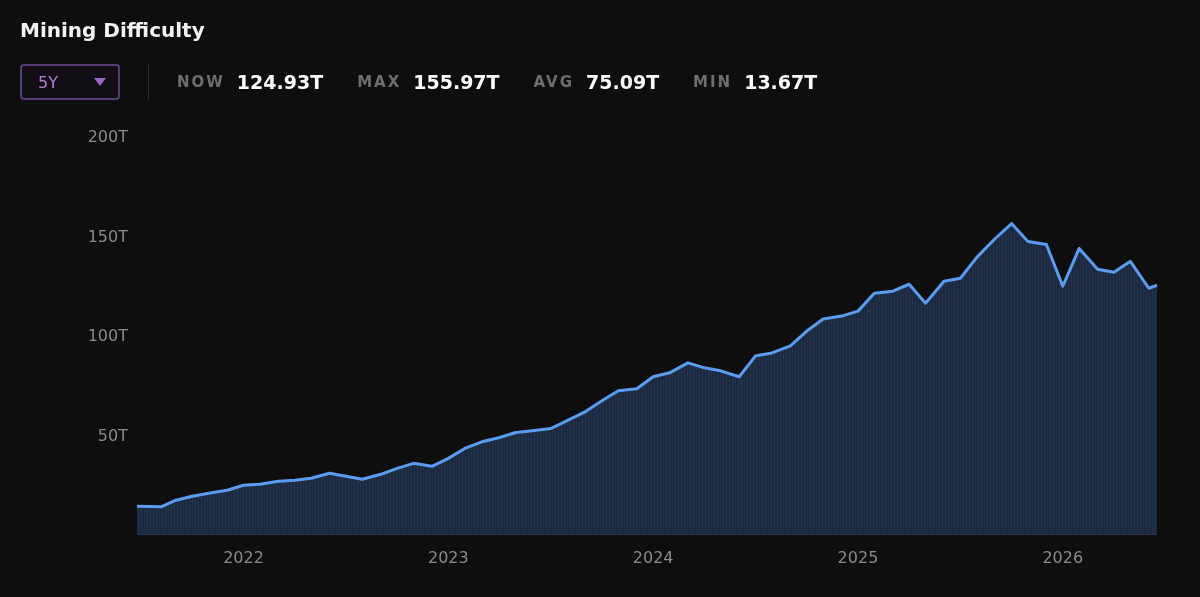 The height and width of the screenshot is (597, 1200). Describe the element at coordinates (858, 557) in the screenshot. I see `x-axis-label: 2025` at that location.